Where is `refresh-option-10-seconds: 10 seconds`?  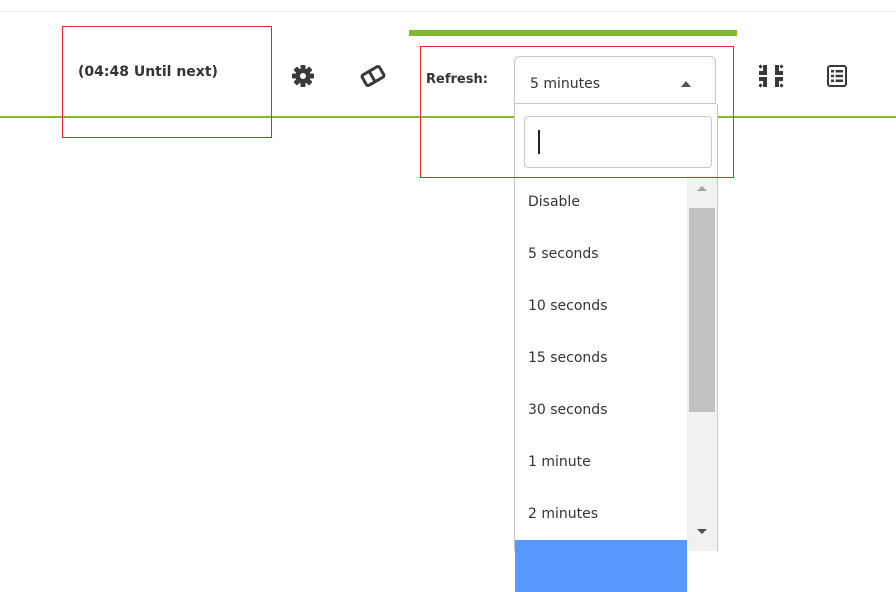
refresh-option-10-seconds: 10 seconds is located at coordinates (601, 306).